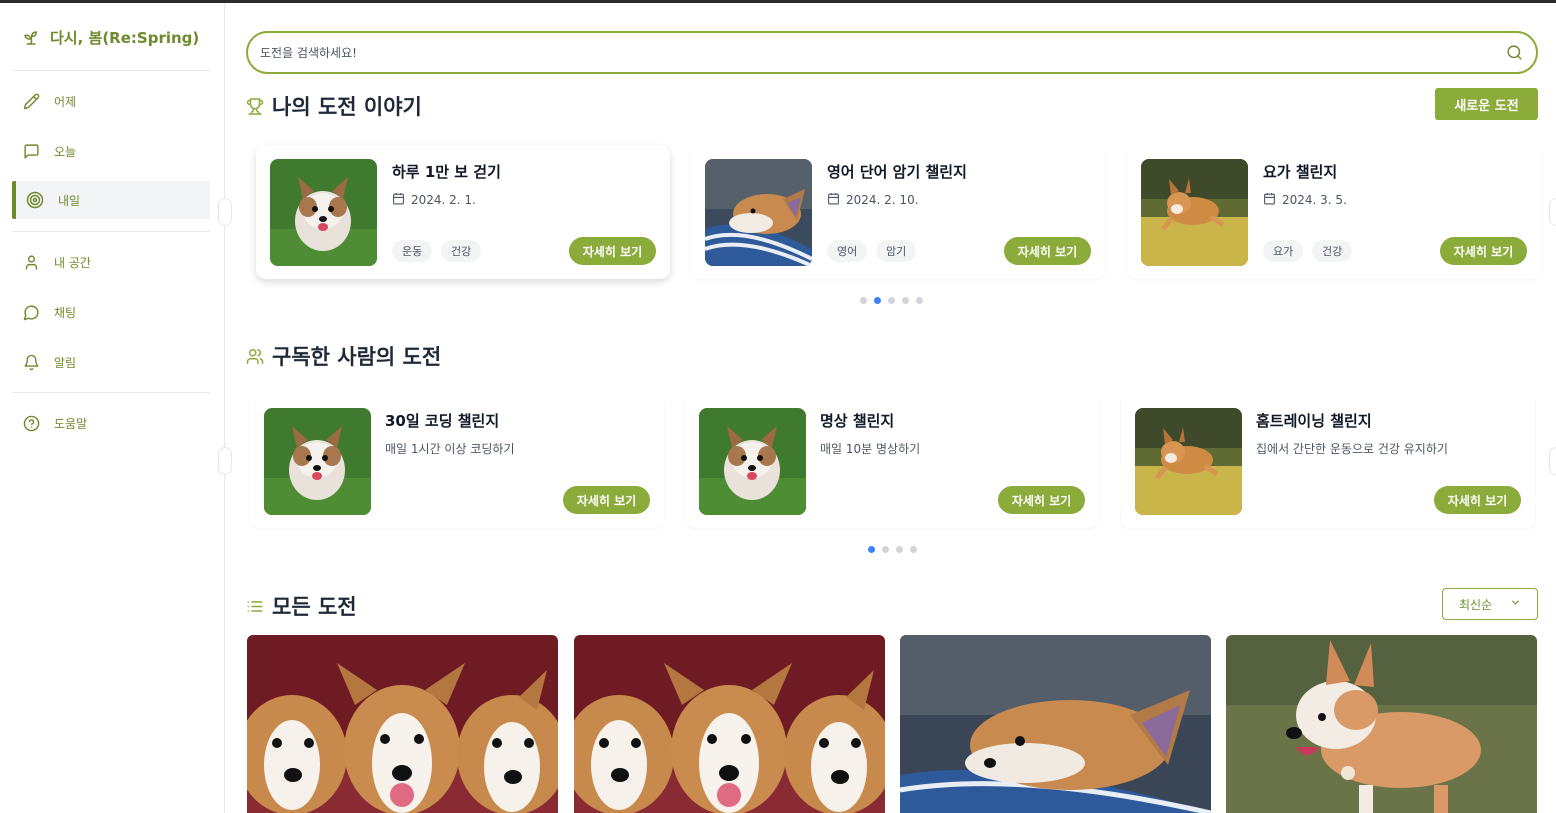 Image resolution: width=1556 pixels, height=813 pixels. I want to click on card-date: 2024. 2. 1., so click(434, 200).